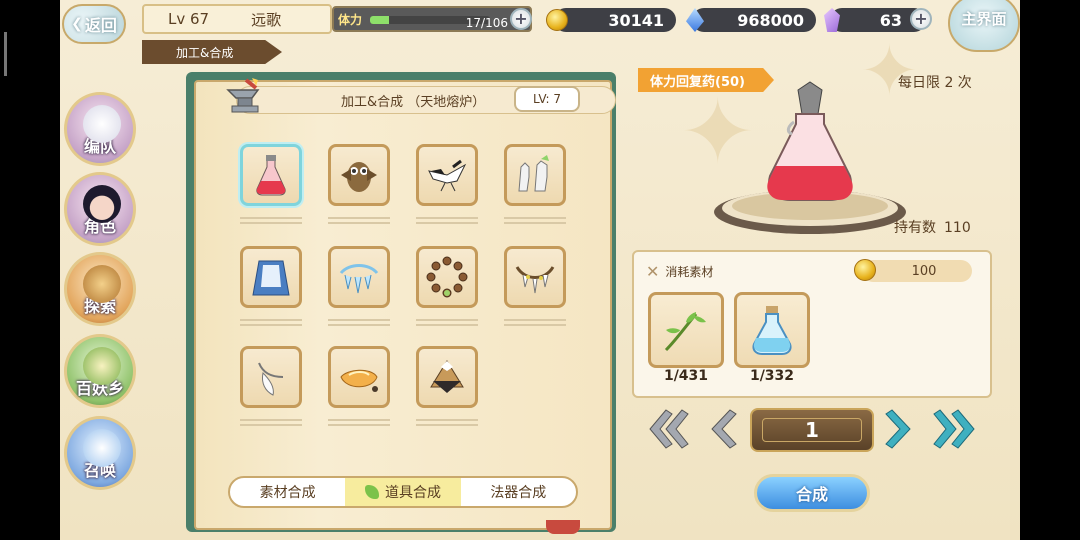 This screenshot has height=540, width=1080. What do you see at coordinates (812, 493) in the screenshot?
I see `craft-button: 合成` at bounding box center [812, 493].